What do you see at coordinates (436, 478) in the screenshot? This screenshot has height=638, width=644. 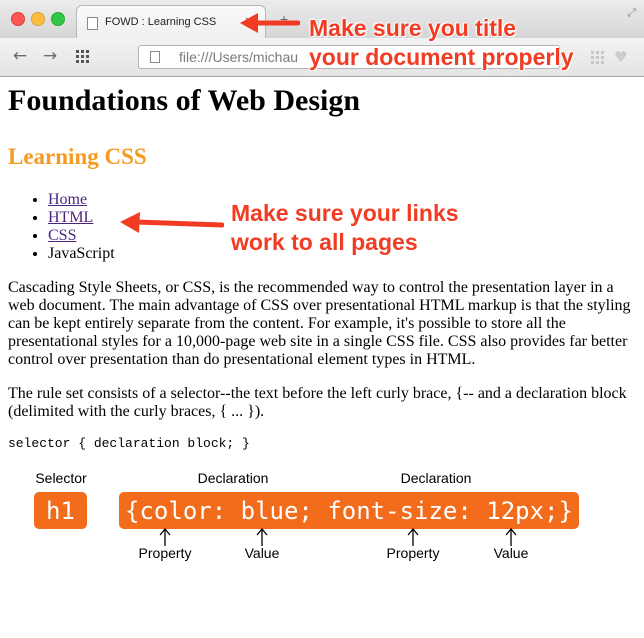 I see `declaration-label-2: Declaration` at bounding box center [436, 478].